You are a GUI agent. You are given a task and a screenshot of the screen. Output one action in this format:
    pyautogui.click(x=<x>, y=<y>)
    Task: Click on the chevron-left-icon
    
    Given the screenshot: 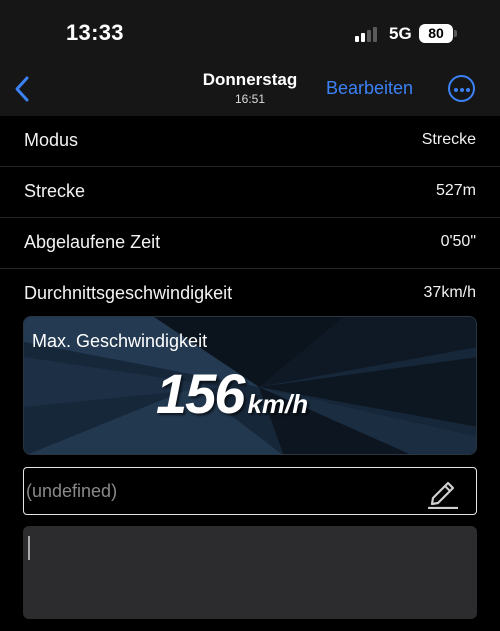 What is the action you would take?
    pyautogui.click(x=22, y=89)
    